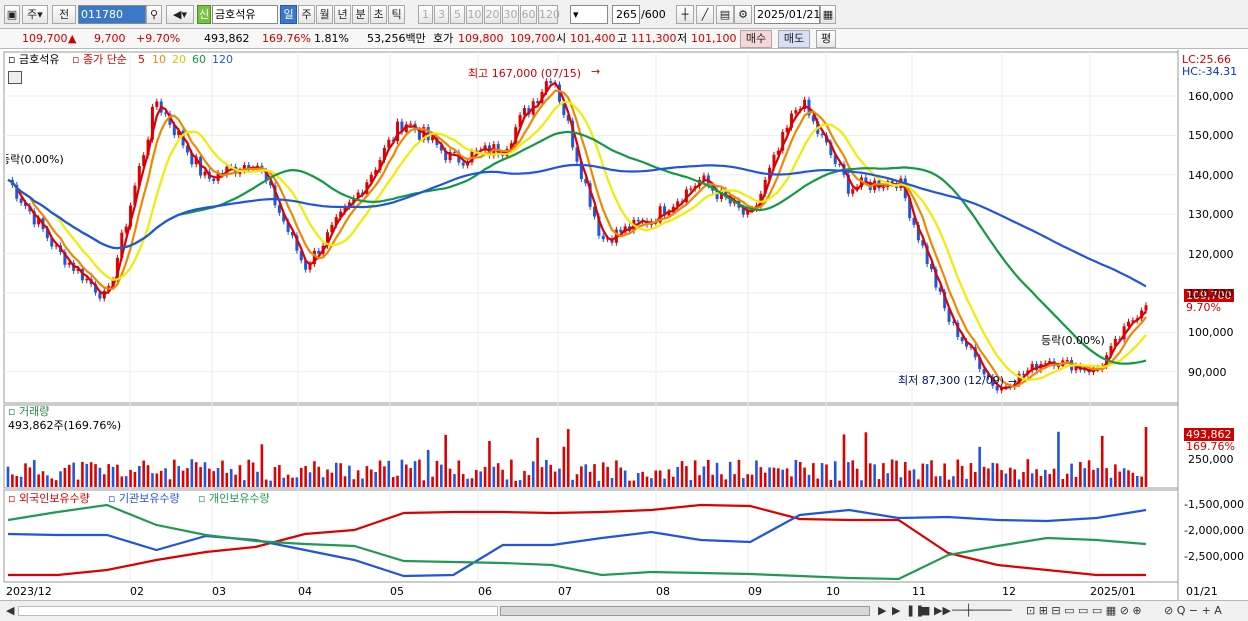 The image size is (1248, 621). What do you see at coordinates (360, 14) in the screenshot?
I see `tab-4: 분` at bounding box center [360, 14].